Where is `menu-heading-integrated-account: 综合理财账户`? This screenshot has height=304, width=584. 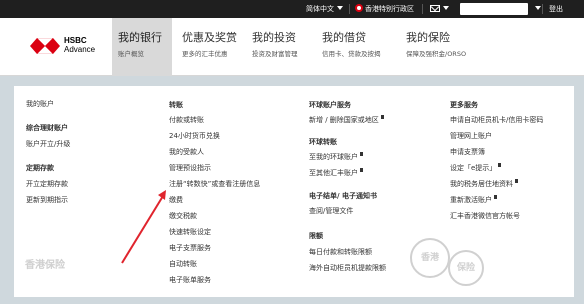 menu-heading-integrated-account: 综合理财账户 is located at coordinates (47, 128).